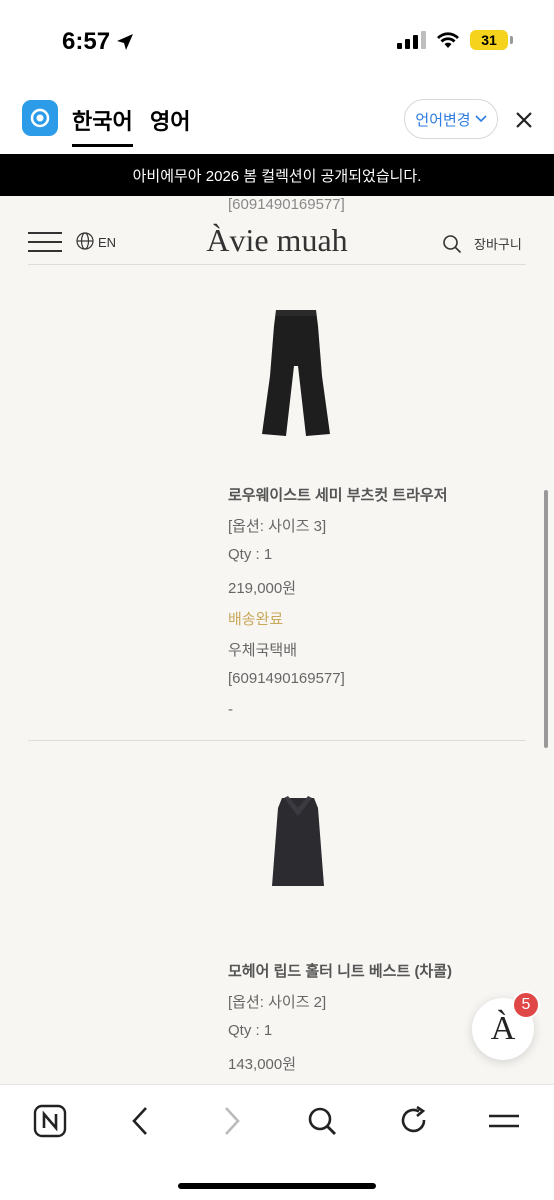 The width and height of the screenshot is (554, 1200). I want to click on status-bar: 6:57 31, so click(277, 42).